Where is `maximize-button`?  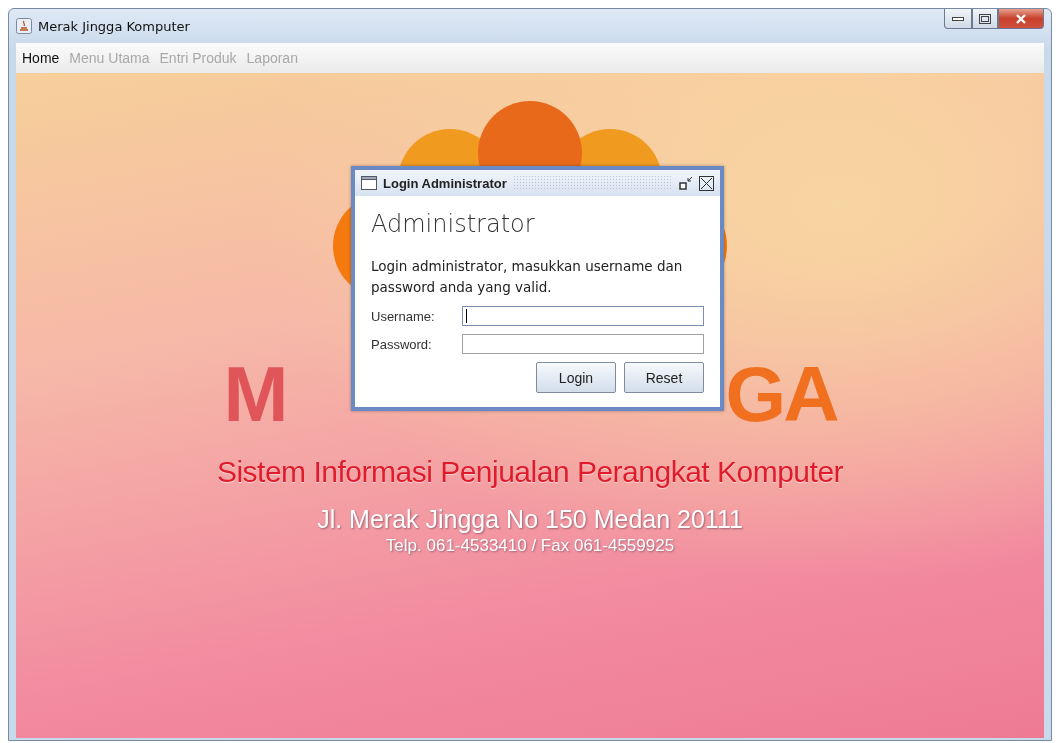 maximize-button is located at coordinates (985, 19).